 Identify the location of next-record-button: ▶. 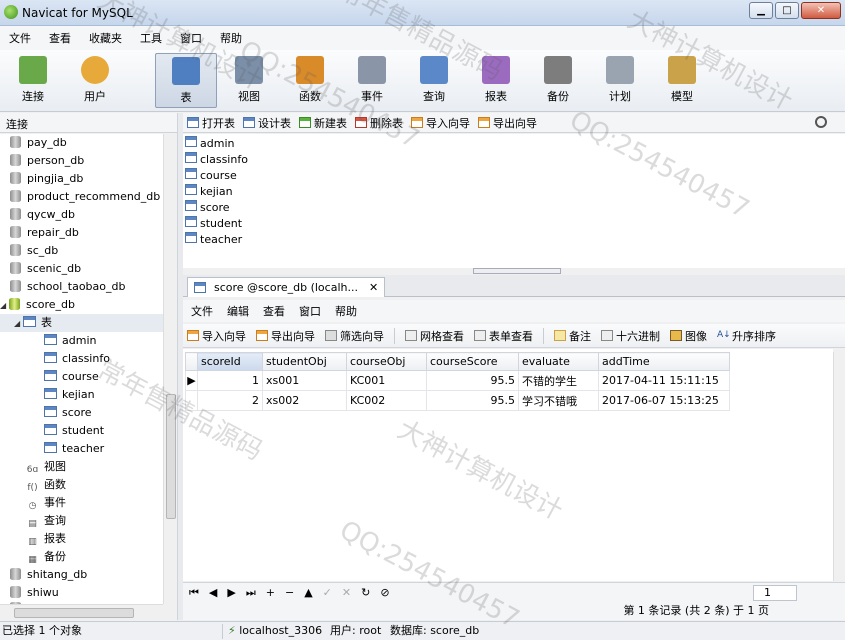
(231, 592).